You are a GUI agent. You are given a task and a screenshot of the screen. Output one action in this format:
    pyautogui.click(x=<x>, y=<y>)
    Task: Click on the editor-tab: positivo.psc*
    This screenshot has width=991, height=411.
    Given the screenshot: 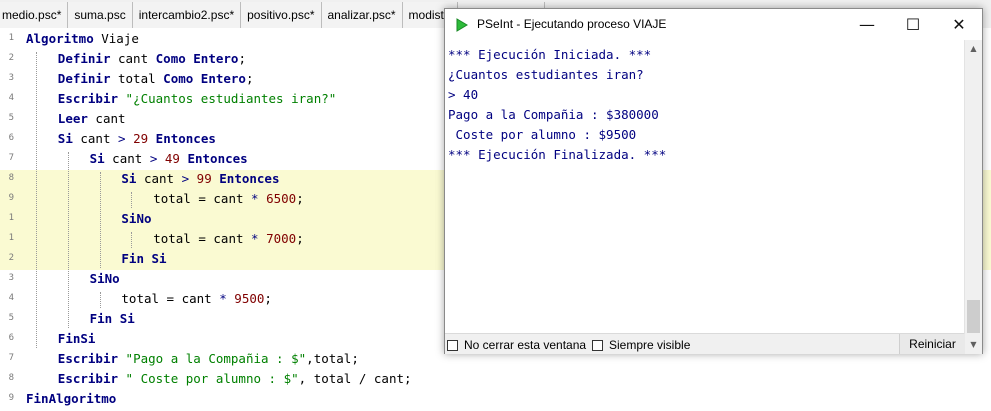 What is the action you would take?
    pyautogui.click(x=281, y=15)
    